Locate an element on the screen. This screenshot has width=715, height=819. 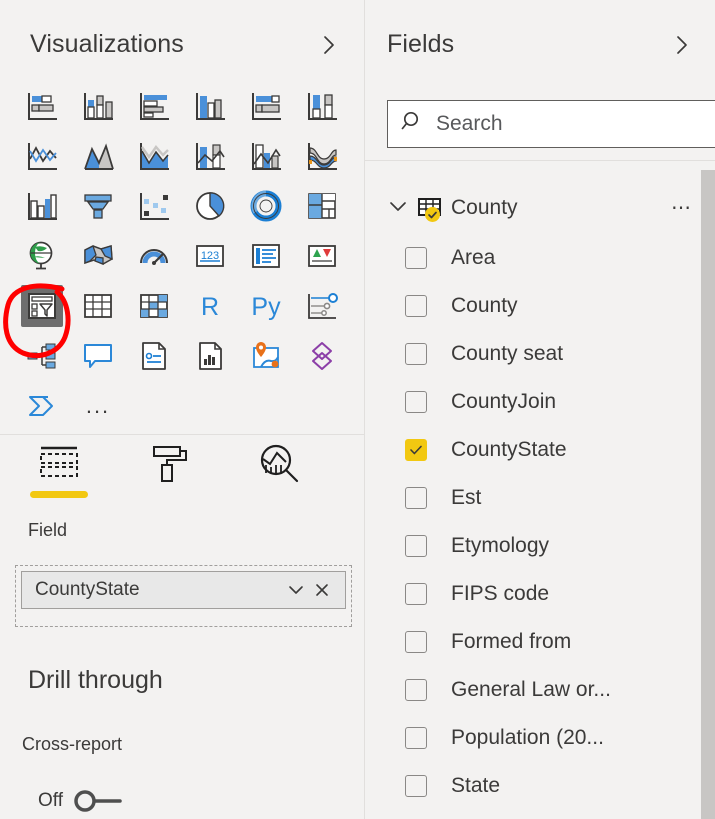
viz-paginated-report is located at coordinates (210, 356).